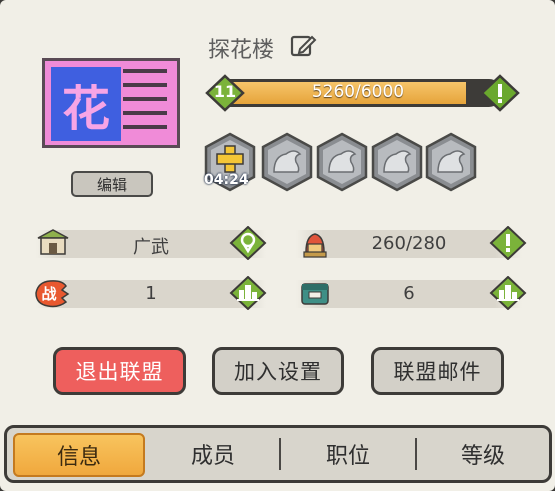 The height and width of the screenshot is (491, 555). I want to click on chest-icon, so click(315, 294).